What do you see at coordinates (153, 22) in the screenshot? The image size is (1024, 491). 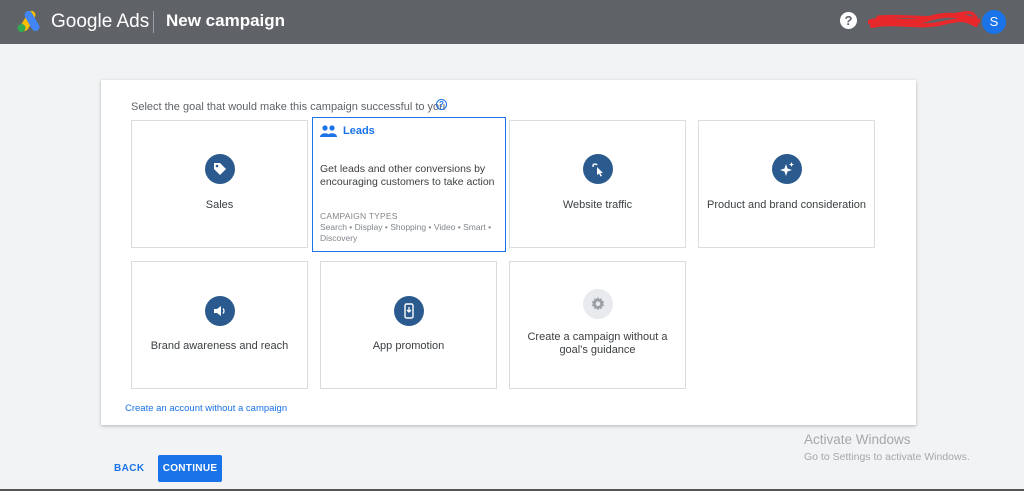 I see `header-divider` at bounding box center [153, 22].